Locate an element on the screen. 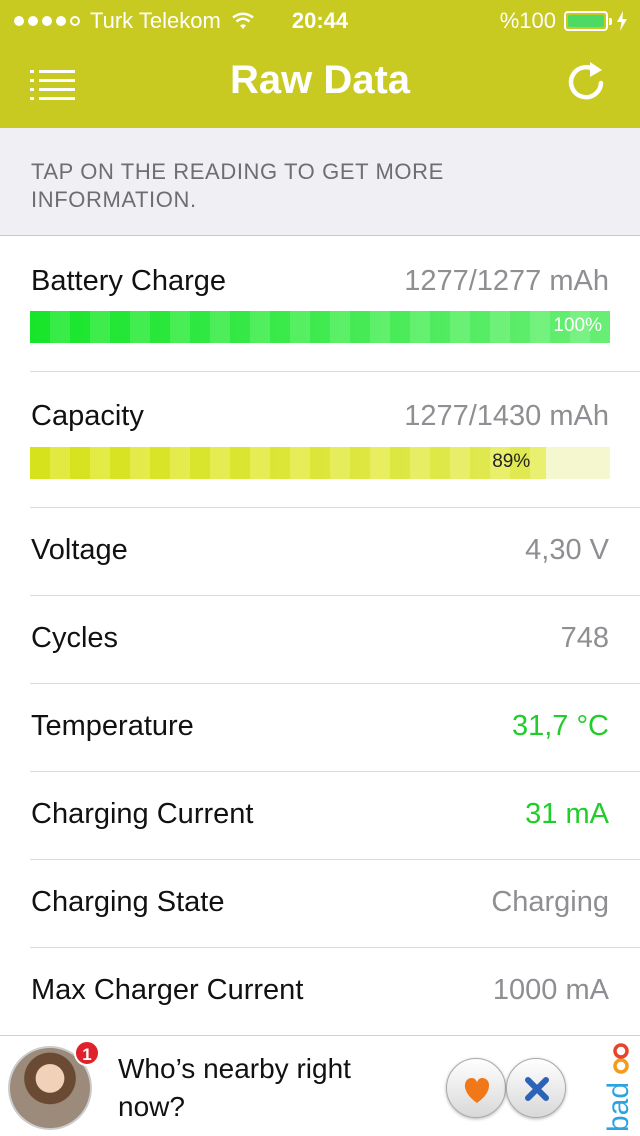  temperature-label: Temperature is located at coordinates (112, 726).